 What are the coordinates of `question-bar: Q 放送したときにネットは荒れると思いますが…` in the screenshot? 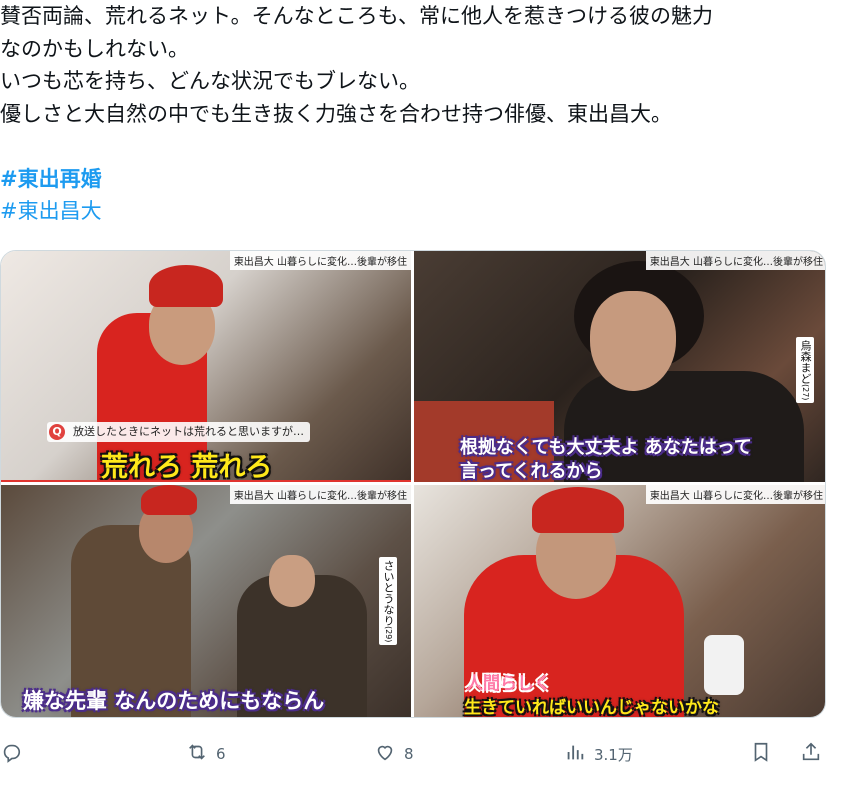 It's located at (178, 432).